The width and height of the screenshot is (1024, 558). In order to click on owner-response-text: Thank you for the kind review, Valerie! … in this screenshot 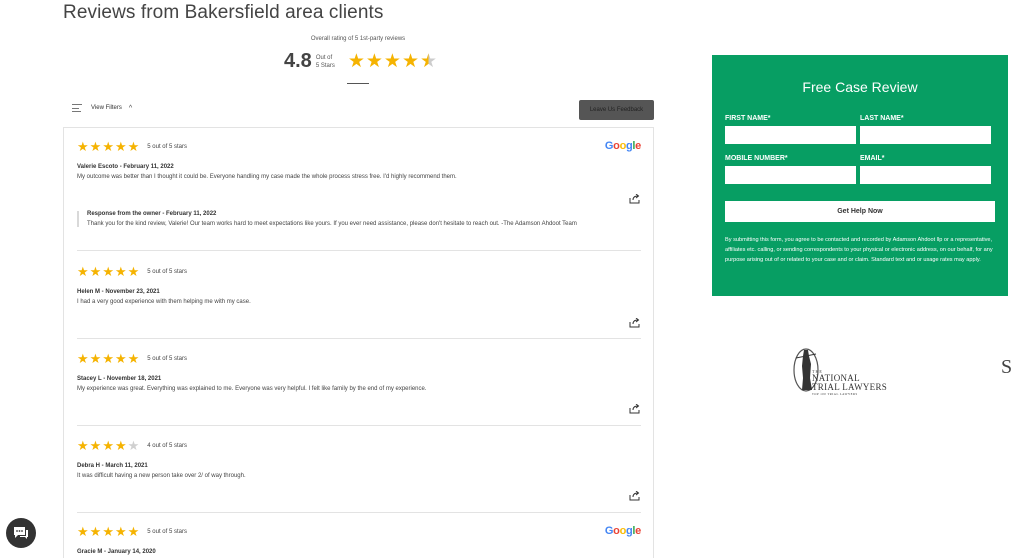, I will do `click(332, 224)`.